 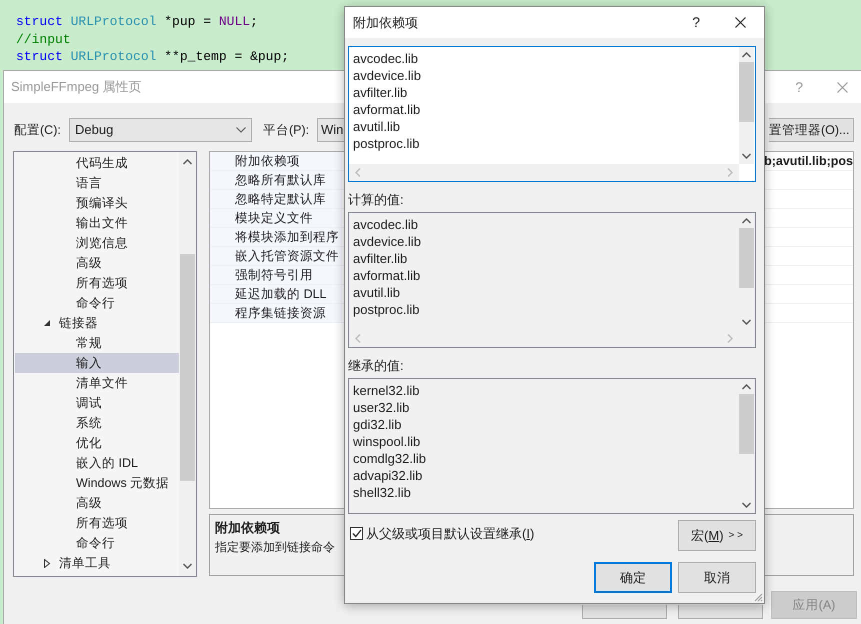 I want to click on checkbox, so click(x=356, y=533).